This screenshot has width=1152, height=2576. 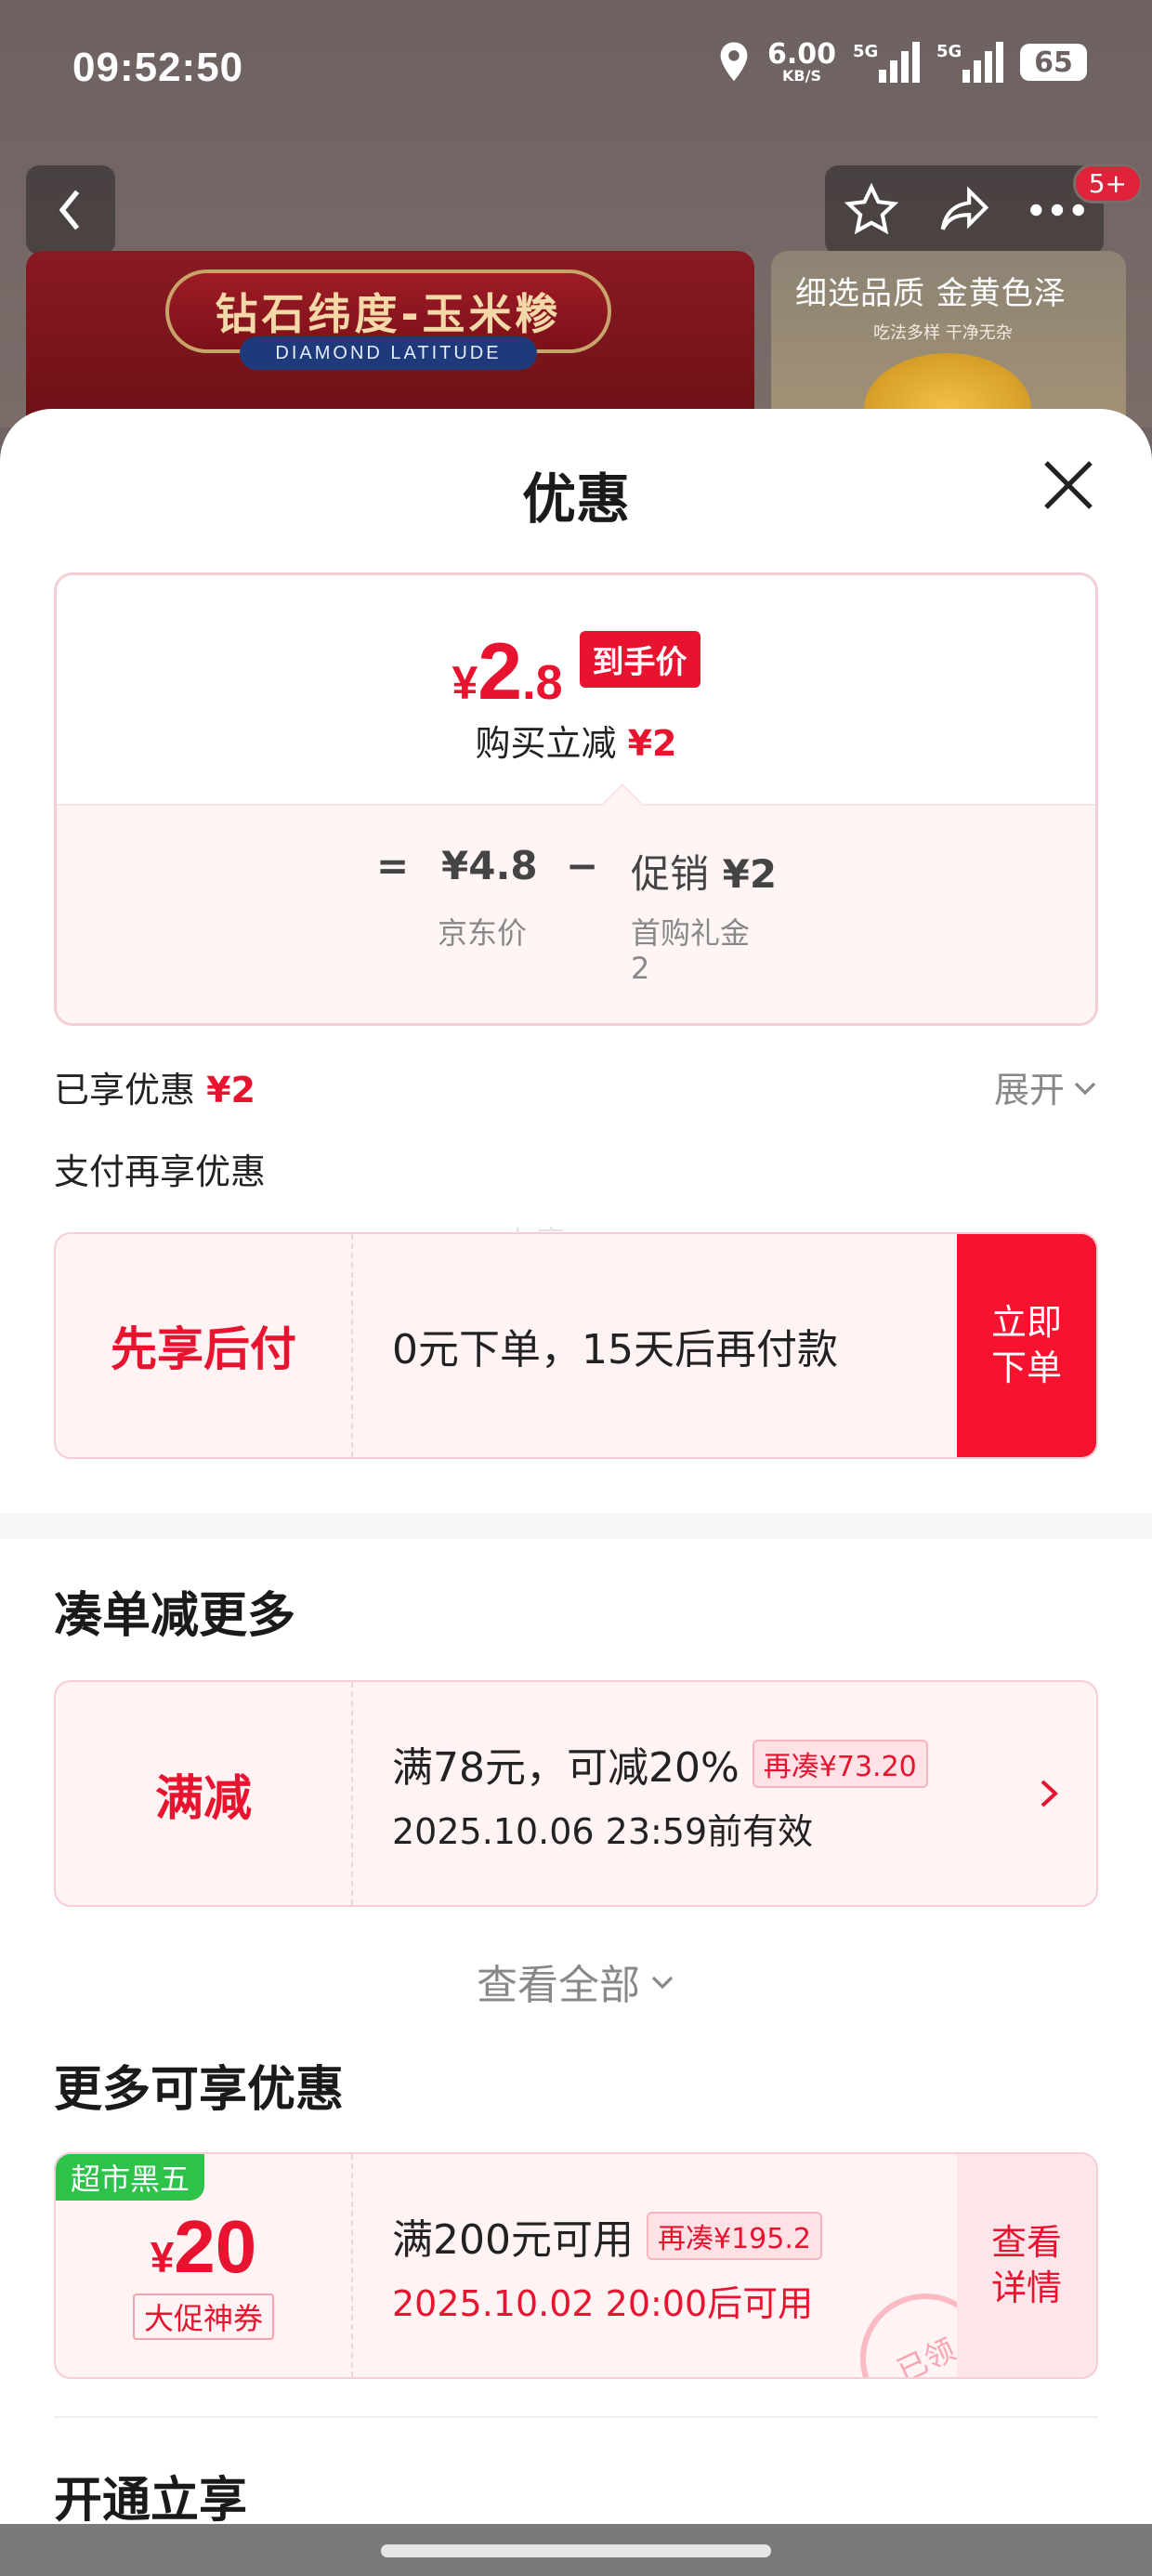 What do you see at coordinates (871, 210) in the screenshot?
I see `star-icon` at bounding box center [871, 210].